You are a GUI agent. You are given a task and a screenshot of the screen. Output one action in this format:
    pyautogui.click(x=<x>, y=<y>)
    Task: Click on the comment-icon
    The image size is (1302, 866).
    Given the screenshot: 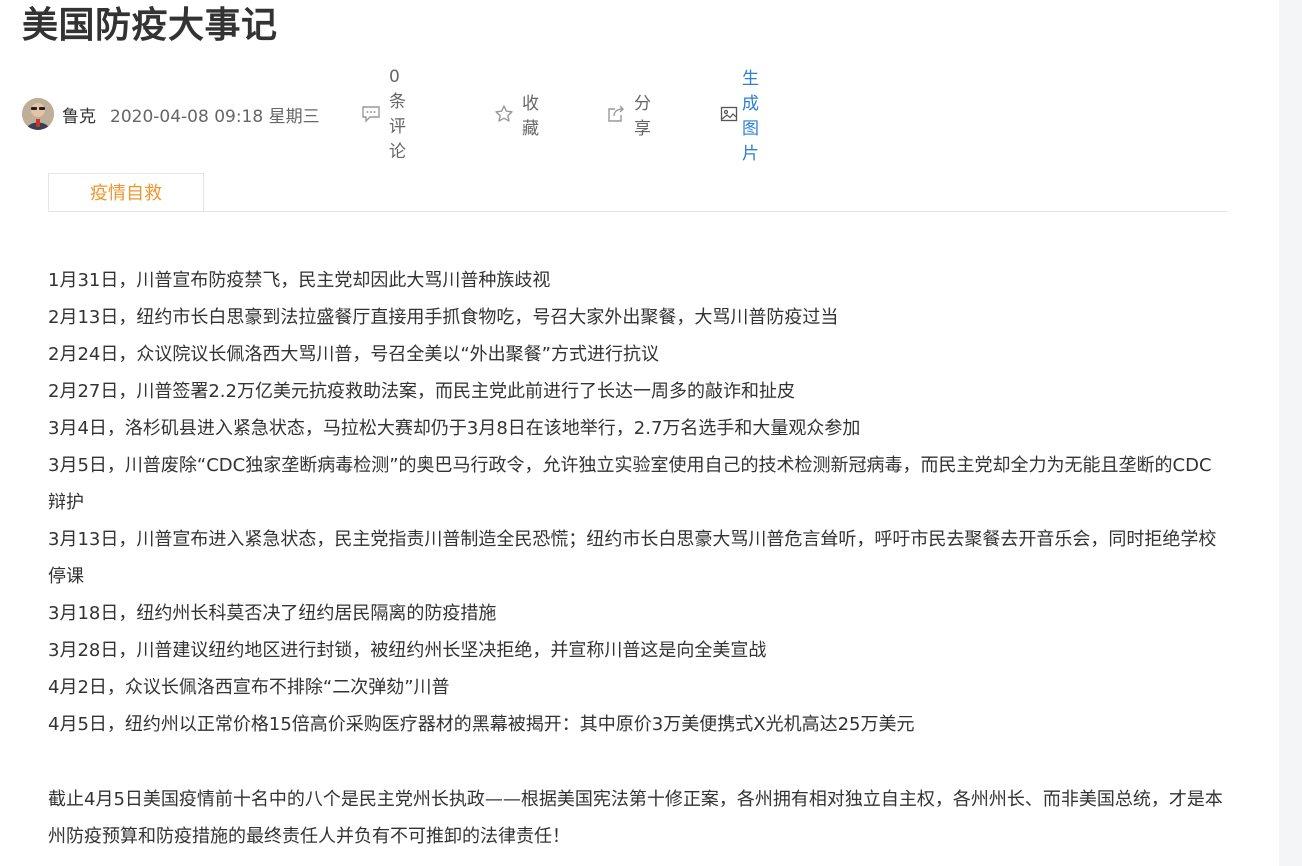 What is the action you would take?
    pyautogui.click(x=371, y=114)
    